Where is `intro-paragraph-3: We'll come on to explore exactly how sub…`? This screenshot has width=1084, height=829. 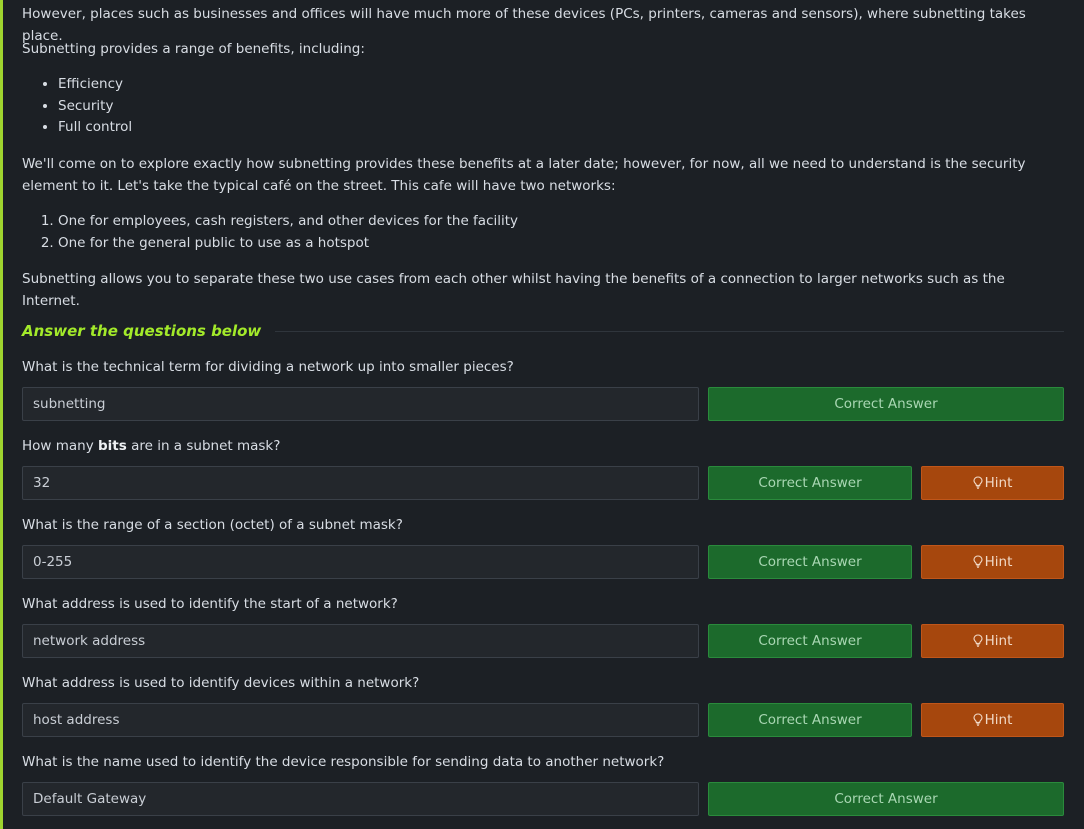
intro-paragraph-3: We'll come on to explore exactly how sub… is located at coordinates (524, 175).